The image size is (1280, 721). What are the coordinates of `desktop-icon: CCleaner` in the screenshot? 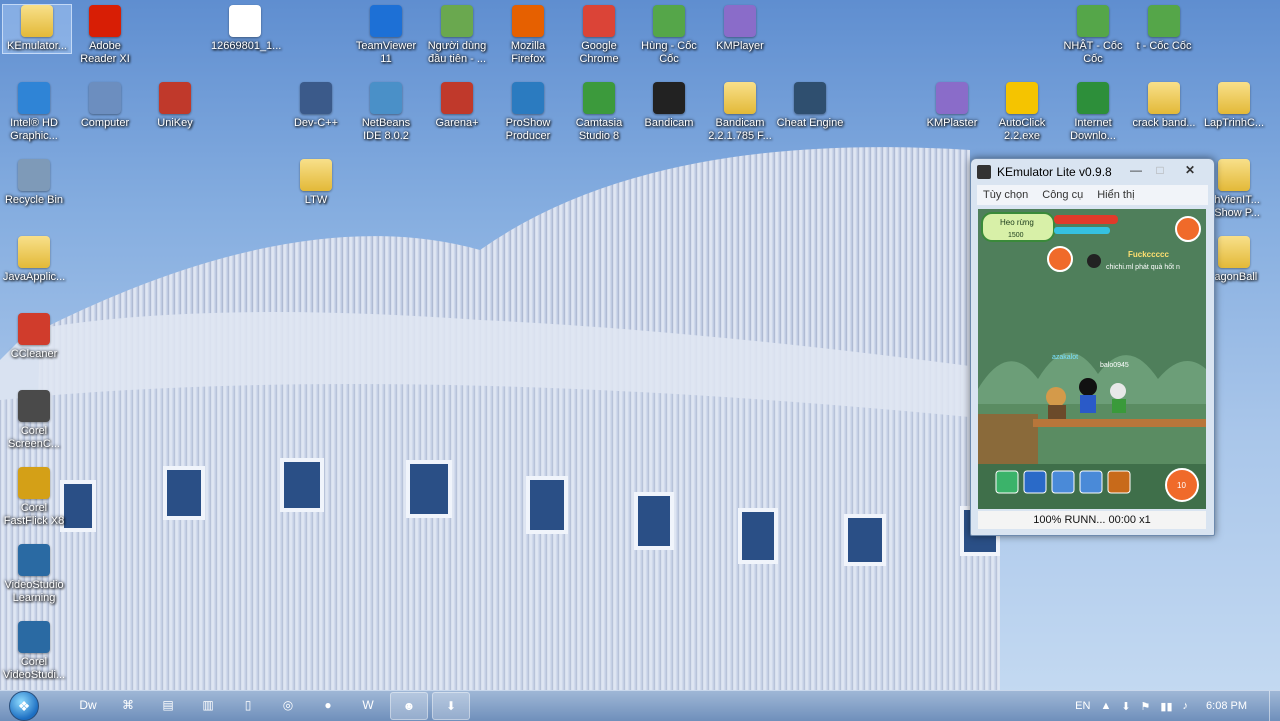 It's located at (34, 337).